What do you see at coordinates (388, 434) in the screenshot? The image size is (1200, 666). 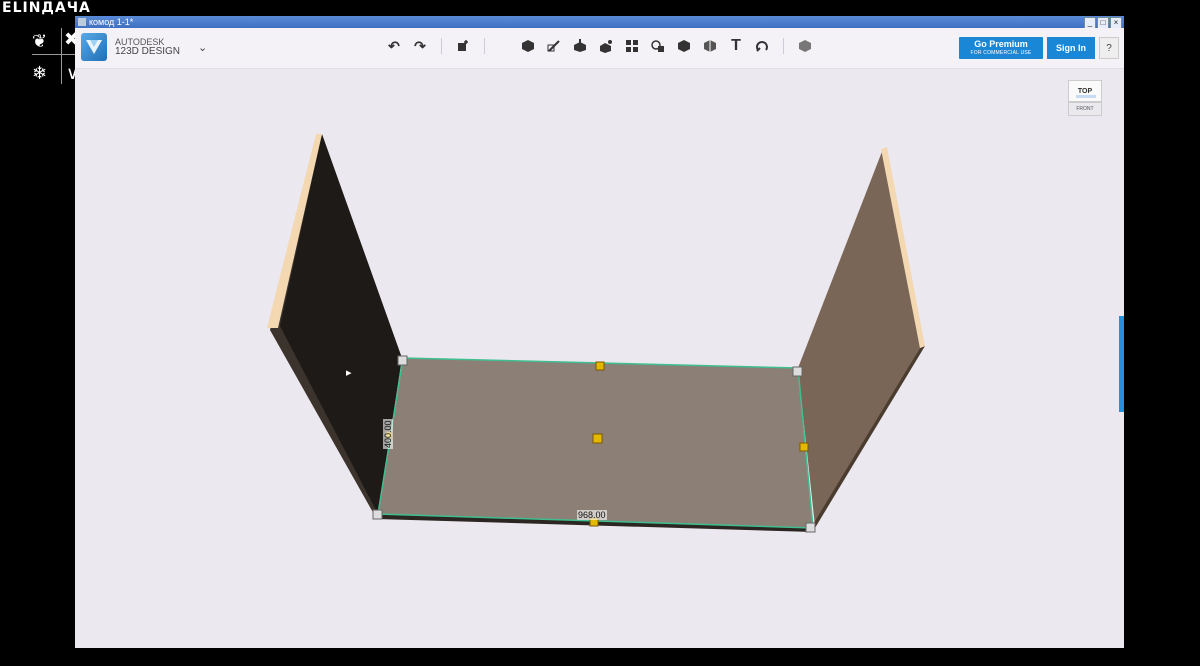 I see `height-dimension-label: 400.00` at bounding box center [388, 434].